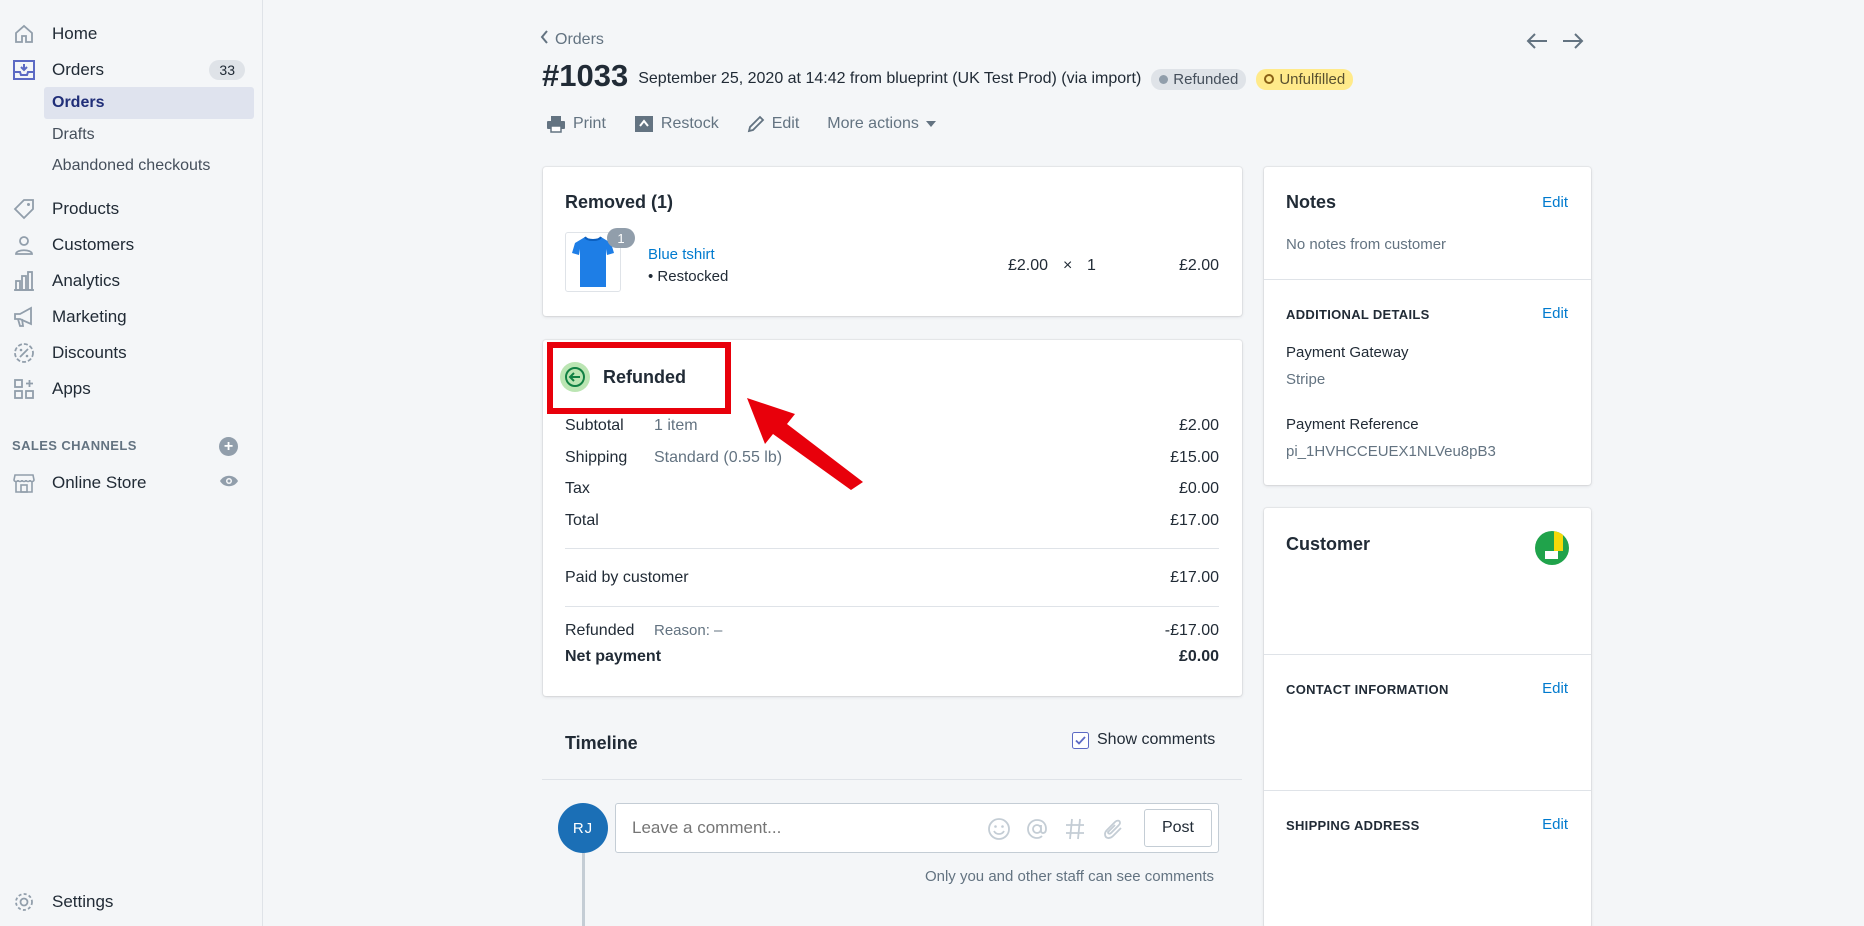 The width and height of the screenshot is (1864, 926). Describe the element at coordinates (131, 902) in the screenshot. I see `nav-settings: Settings` at that location.